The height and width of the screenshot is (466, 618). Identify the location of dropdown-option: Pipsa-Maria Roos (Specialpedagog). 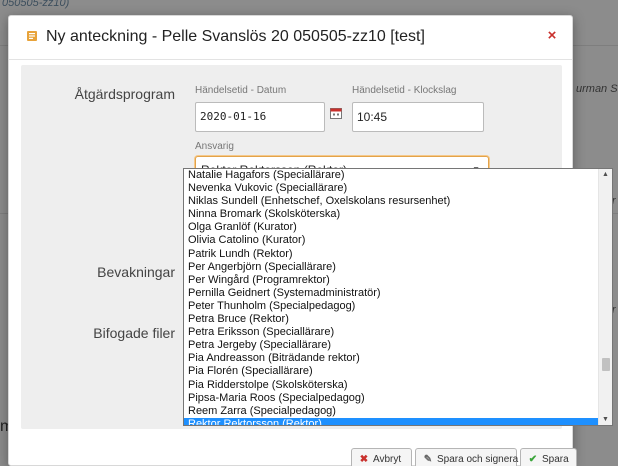
(398, 398).